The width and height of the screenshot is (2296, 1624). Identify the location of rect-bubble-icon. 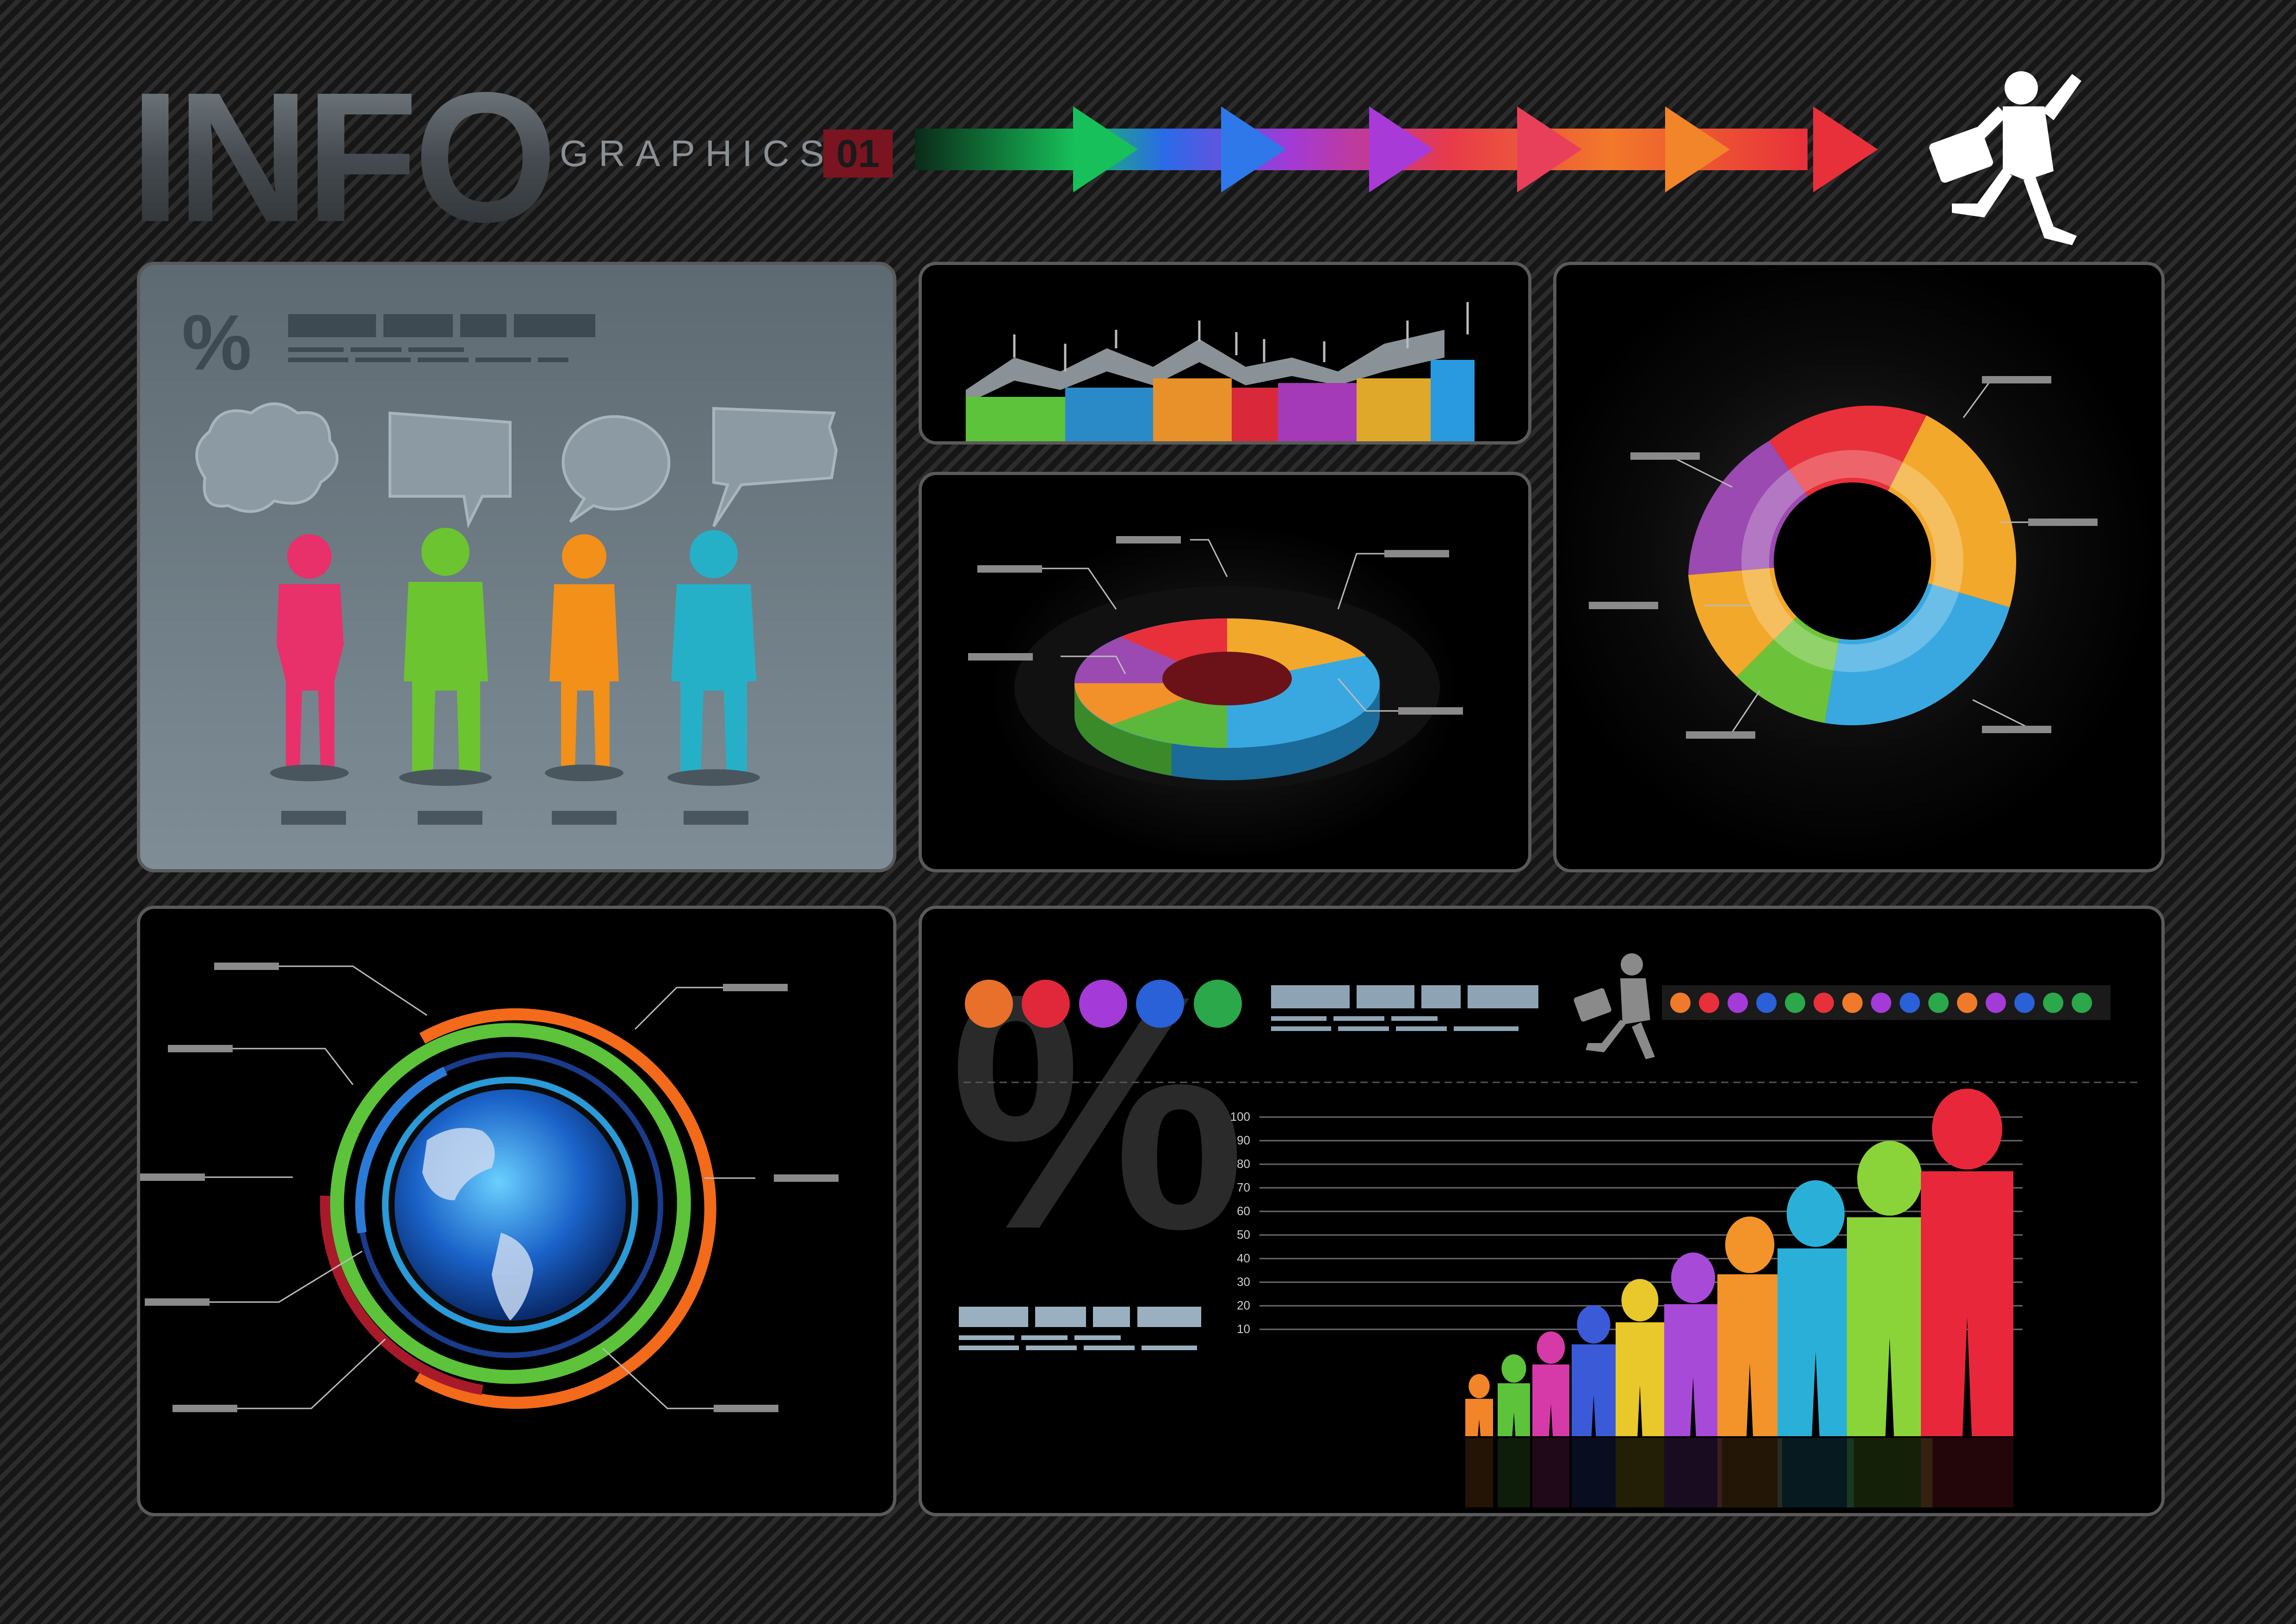
(450, 470).